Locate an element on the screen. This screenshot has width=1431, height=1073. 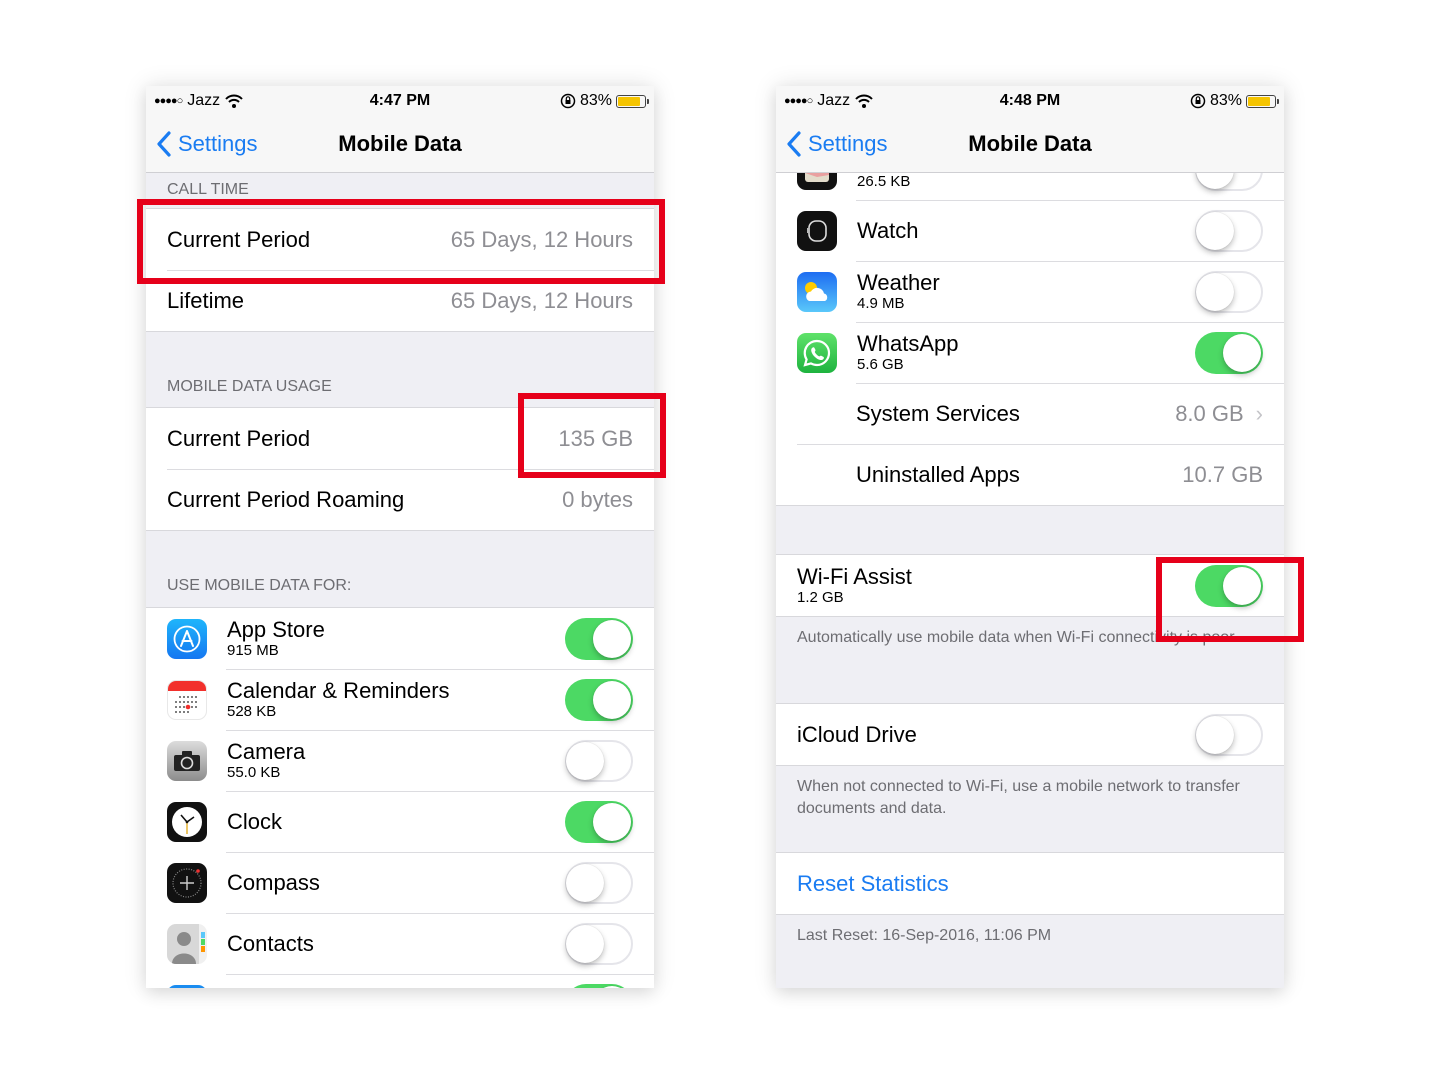
section-header-use-mobile-data-for: USE MOBILE DATA FOR: is located at coordinates (259, 585).